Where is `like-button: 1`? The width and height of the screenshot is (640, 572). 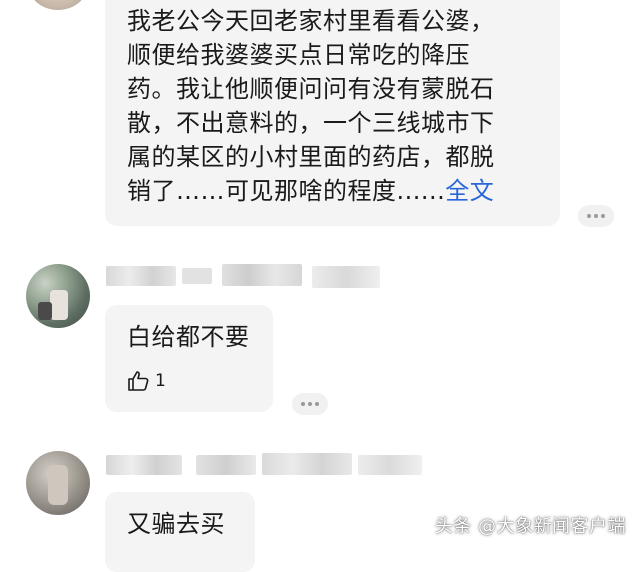 like-button: 1 is located at coordinates (146, 381).